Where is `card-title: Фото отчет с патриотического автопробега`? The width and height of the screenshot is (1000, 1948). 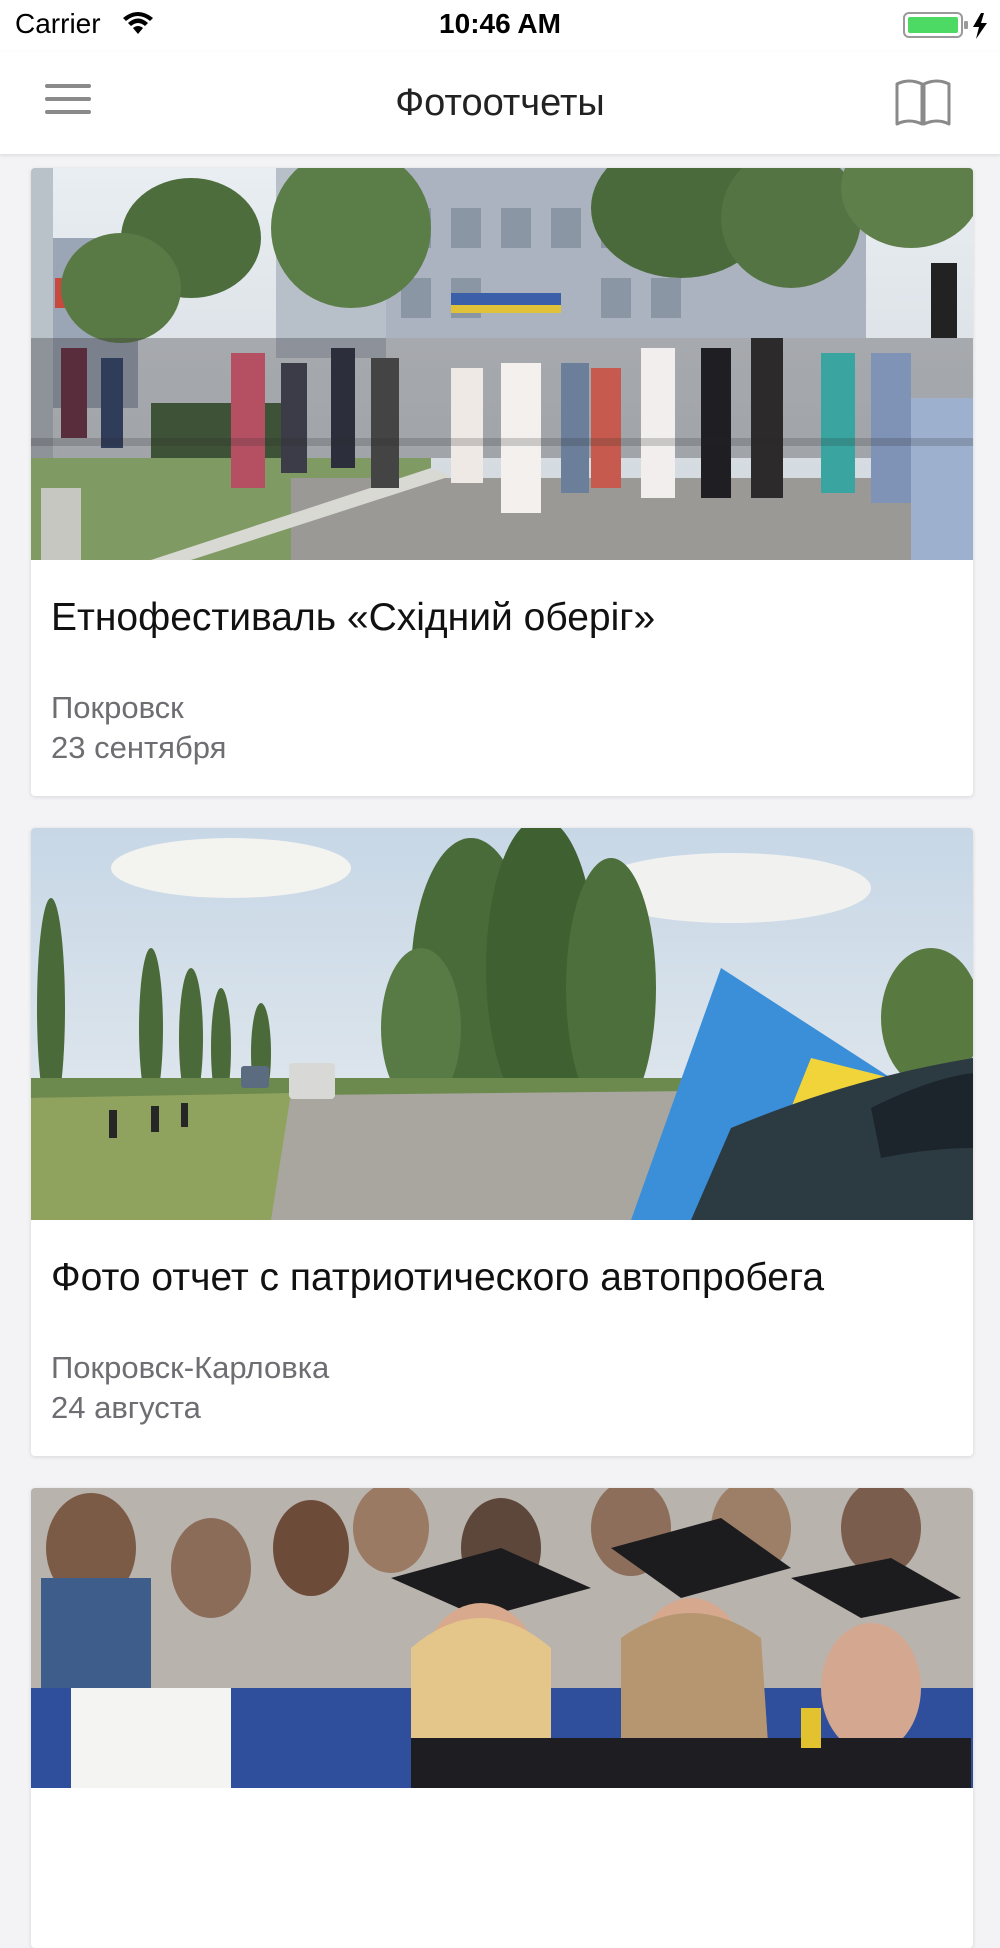 card-title: Фото отчет с патриотического автопробега is located at coordinates (438, 1277).